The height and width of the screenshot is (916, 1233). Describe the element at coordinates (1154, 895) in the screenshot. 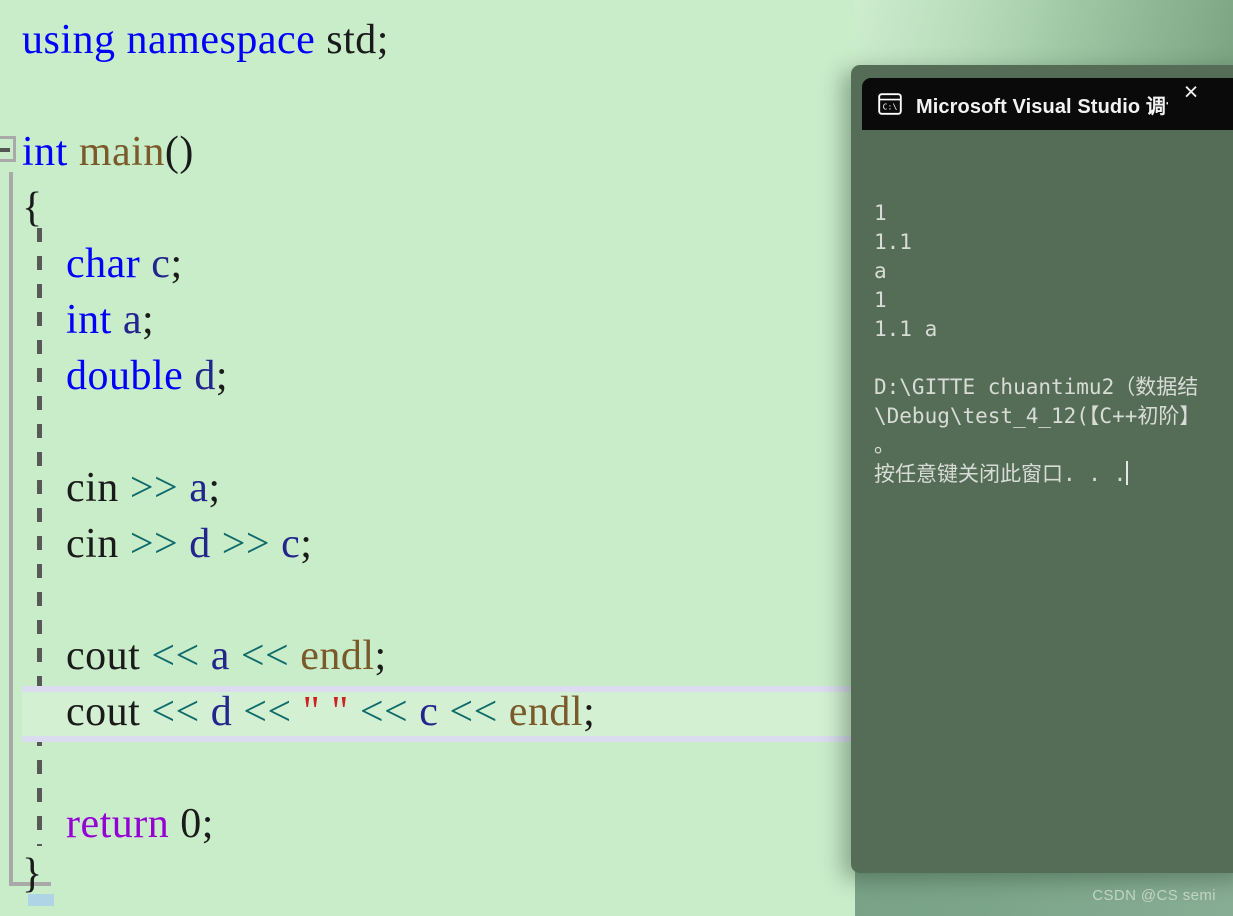

I see `watermark-text: CSDN @CS semi` at that location.